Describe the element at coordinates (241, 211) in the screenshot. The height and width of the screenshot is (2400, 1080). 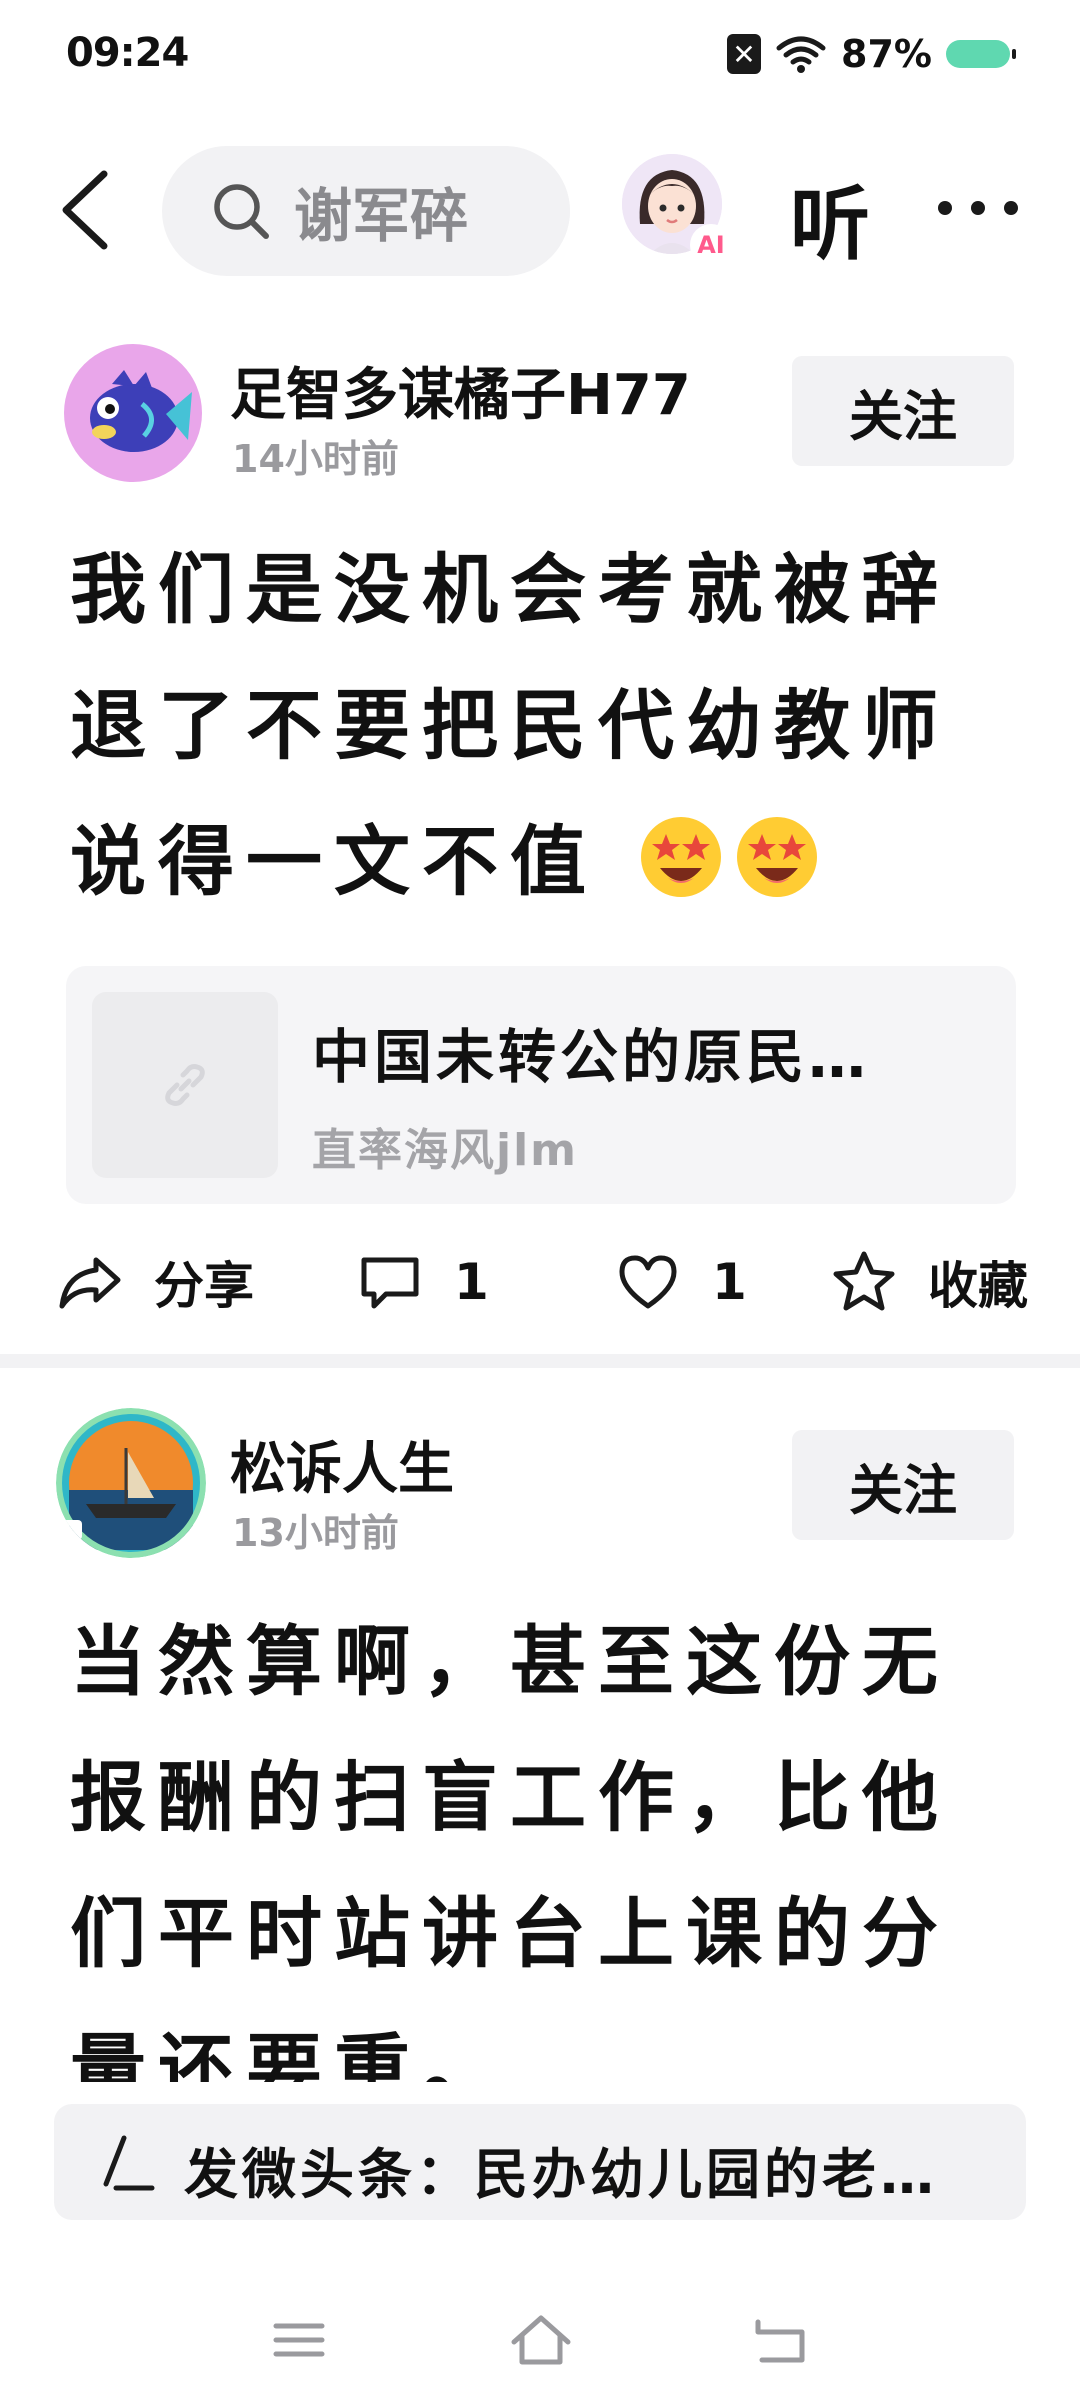
I see `search-icon` at that location.